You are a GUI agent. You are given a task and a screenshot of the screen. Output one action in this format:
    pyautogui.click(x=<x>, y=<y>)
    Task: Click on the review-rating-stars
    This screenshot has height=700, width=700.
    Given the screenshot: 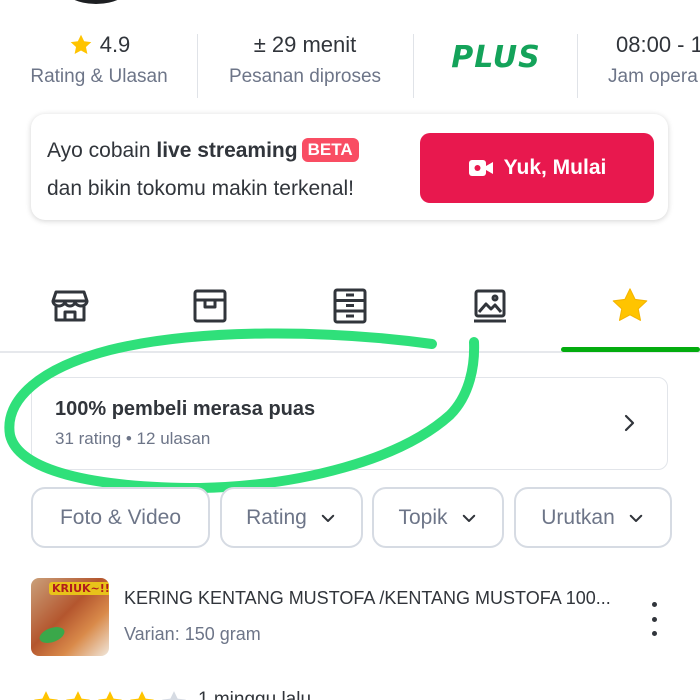 What is the action you would take?
    pyautogui.click(x=110, y=694)
    